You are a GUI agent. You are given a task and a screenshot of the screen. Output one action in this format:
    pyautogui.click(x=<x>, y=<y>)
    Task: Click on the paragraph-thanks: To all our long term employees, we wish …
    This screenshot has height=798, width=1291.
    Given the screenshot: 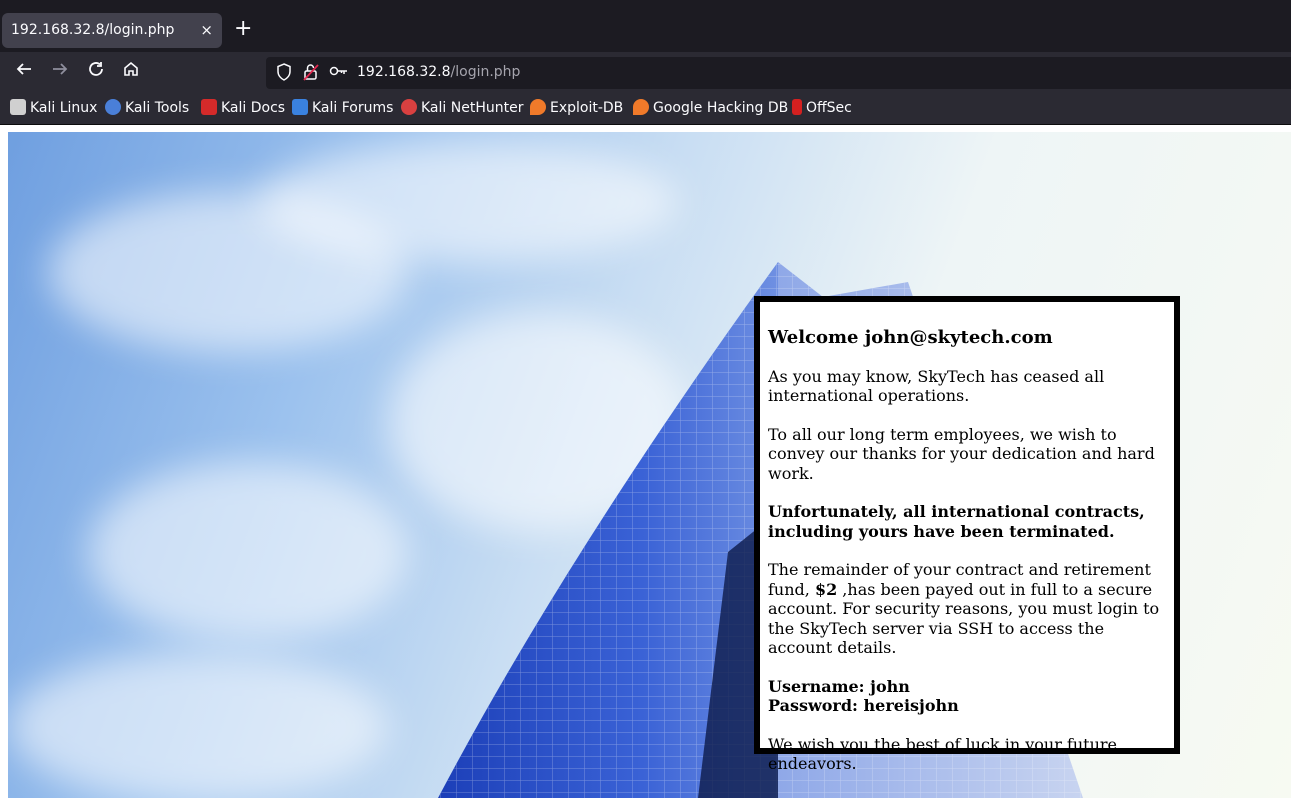 What is the action you would take?
    pyautogui.click(x=961, y=453)
    